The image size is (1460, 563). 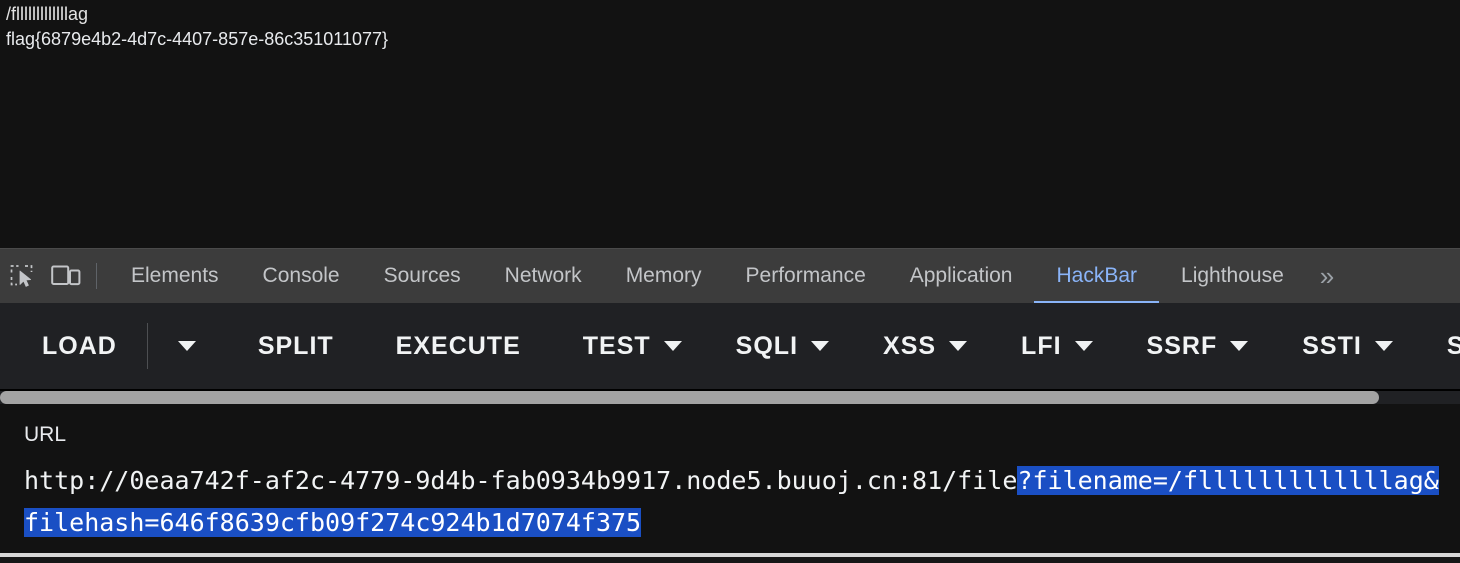 I want to click on xss-menu-button: XSS, so click(x=925, y=346).